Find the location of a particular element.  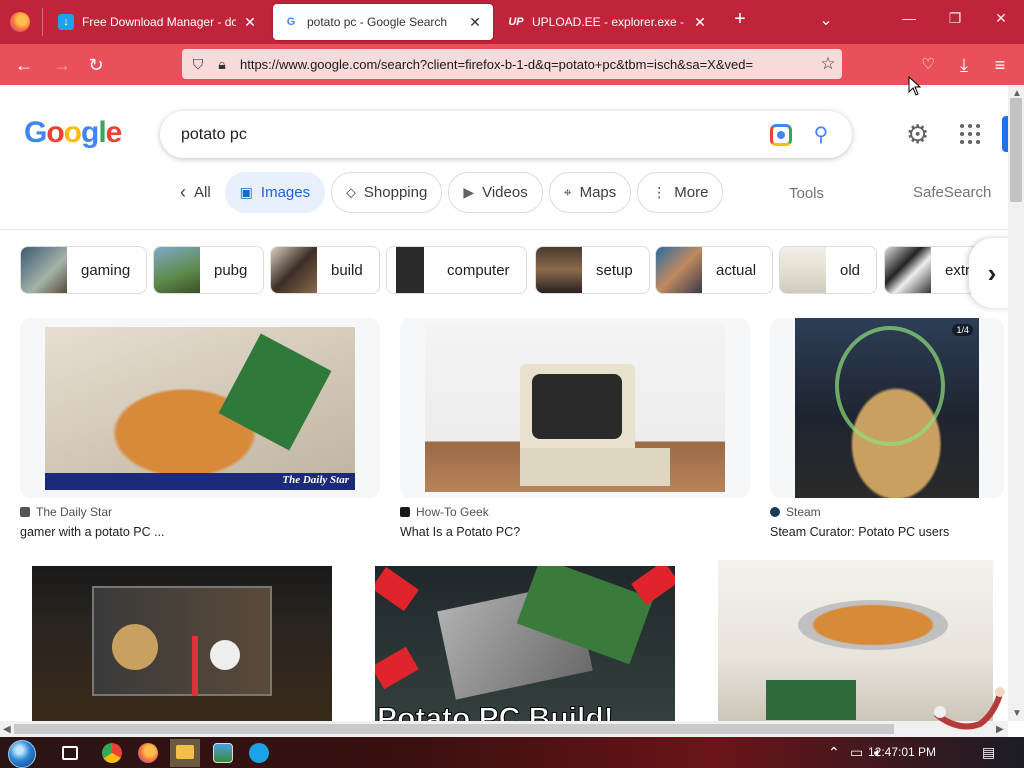

video-title-overlay: Potato PC Build! is located at coordinates (496, 712).